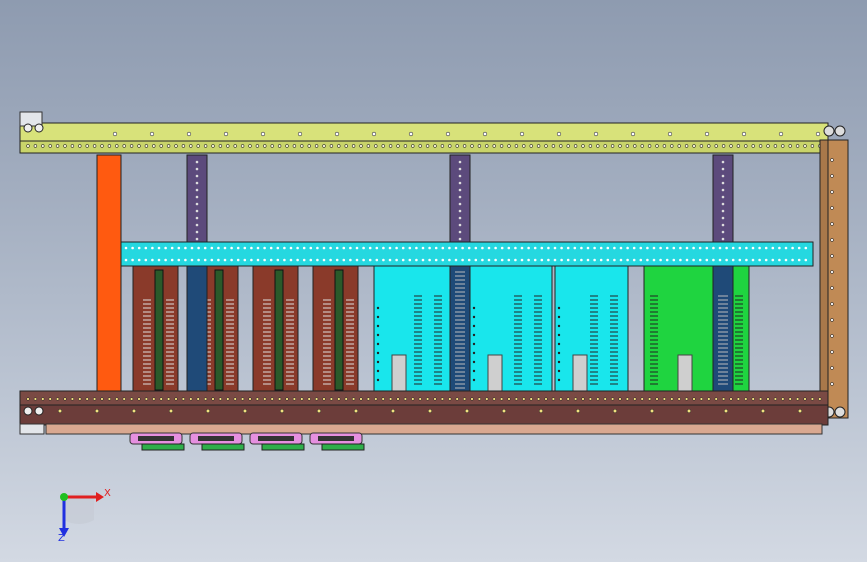 The width and height of the screenshot is (867, 562). Describe the element at coordinates (283, 447) in the screenshot. I see `tab-connector` at that location.